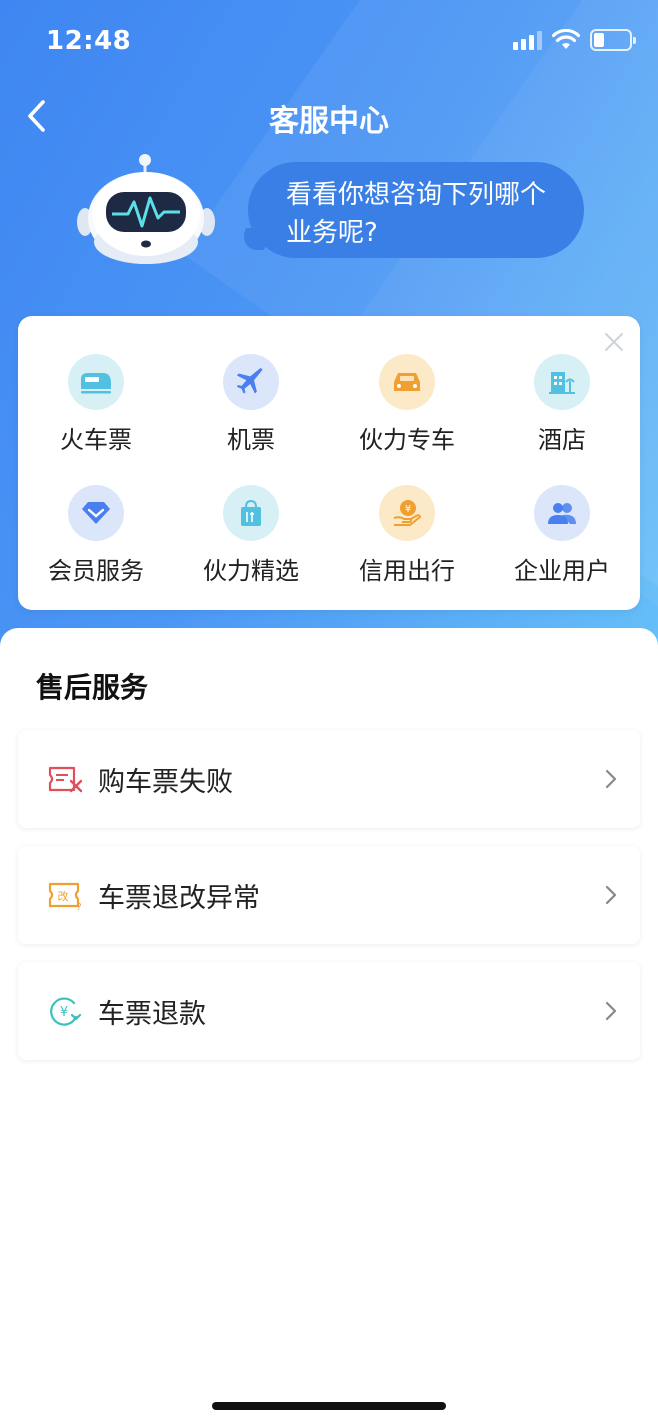 Image resolution: width=658 pixels, height=1425 pixels. Describe the element at coordinates (96, 571) in the screenshot. I see `category-label: 会员服务` at that location.